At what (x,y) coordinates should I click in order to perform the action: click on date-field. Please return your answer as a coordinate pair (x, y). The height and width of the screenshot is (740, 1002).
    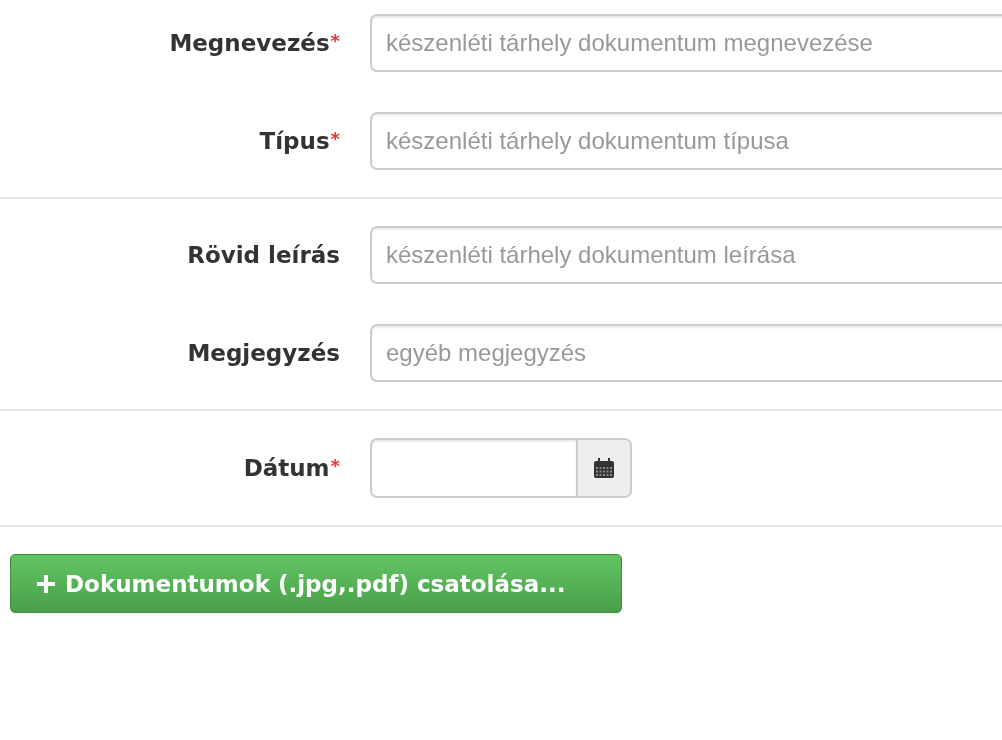
    Looking at the image, I should click on (473, 468).